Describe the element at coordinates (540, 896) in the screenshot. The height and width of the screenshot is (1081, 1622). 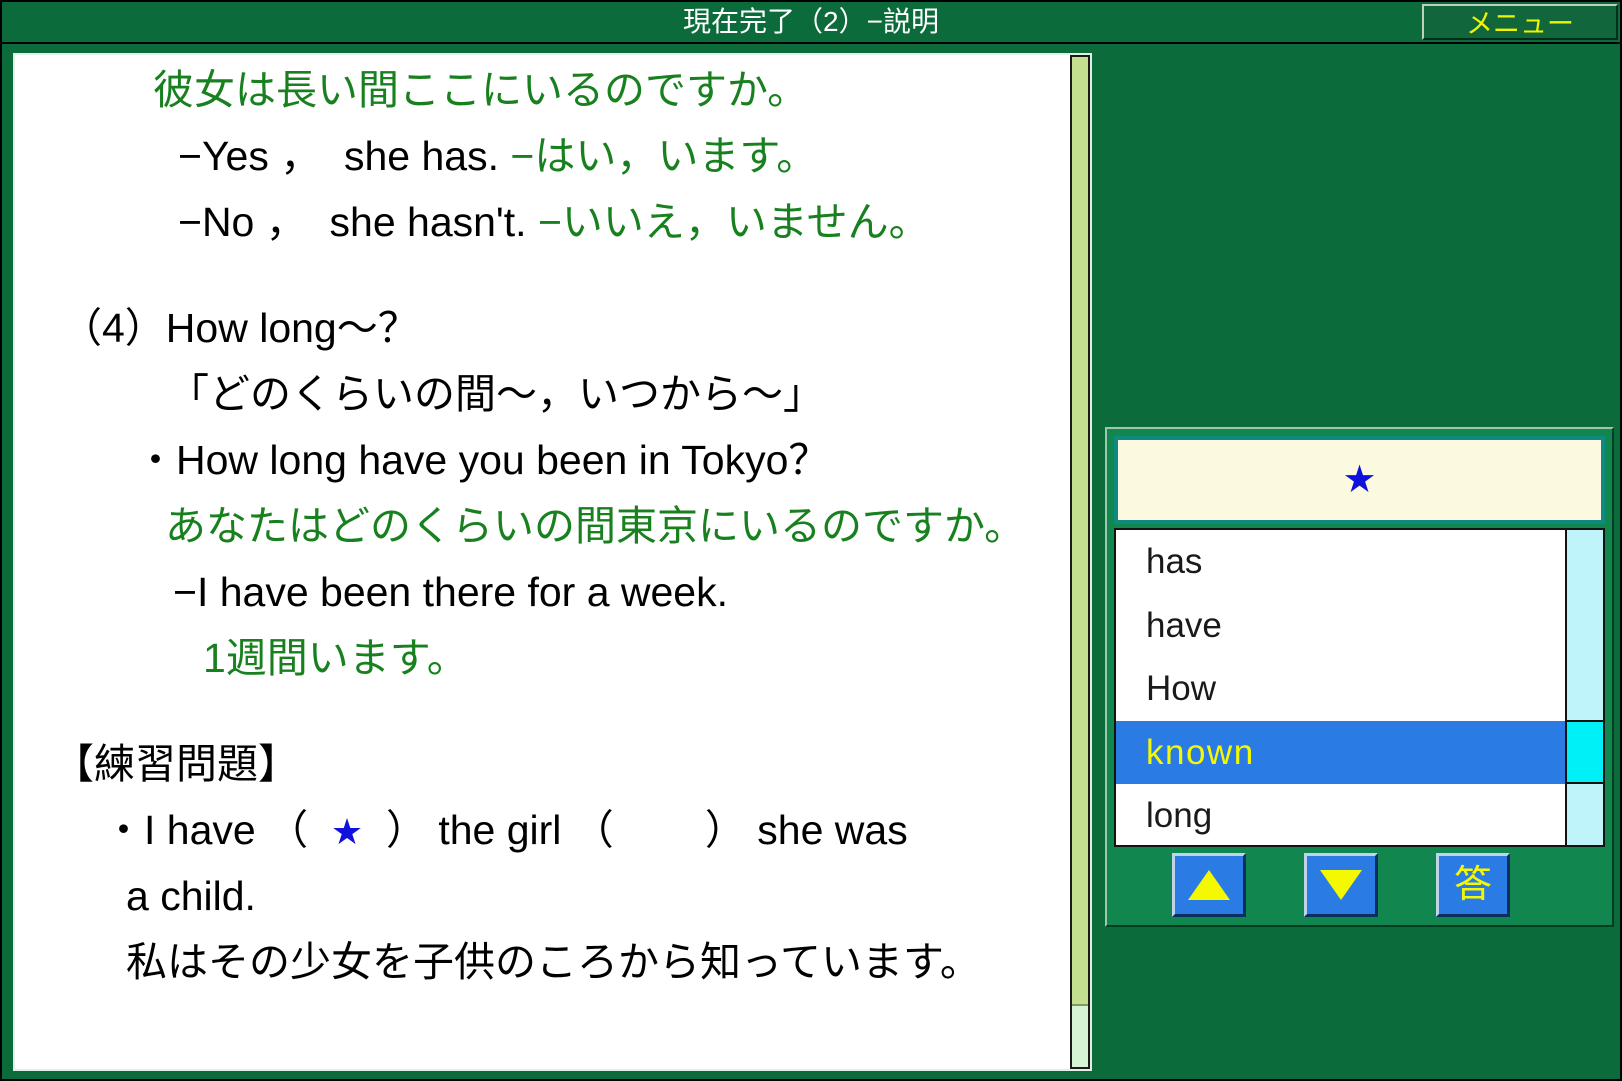
I see `lesson-line: a child.` at that location.